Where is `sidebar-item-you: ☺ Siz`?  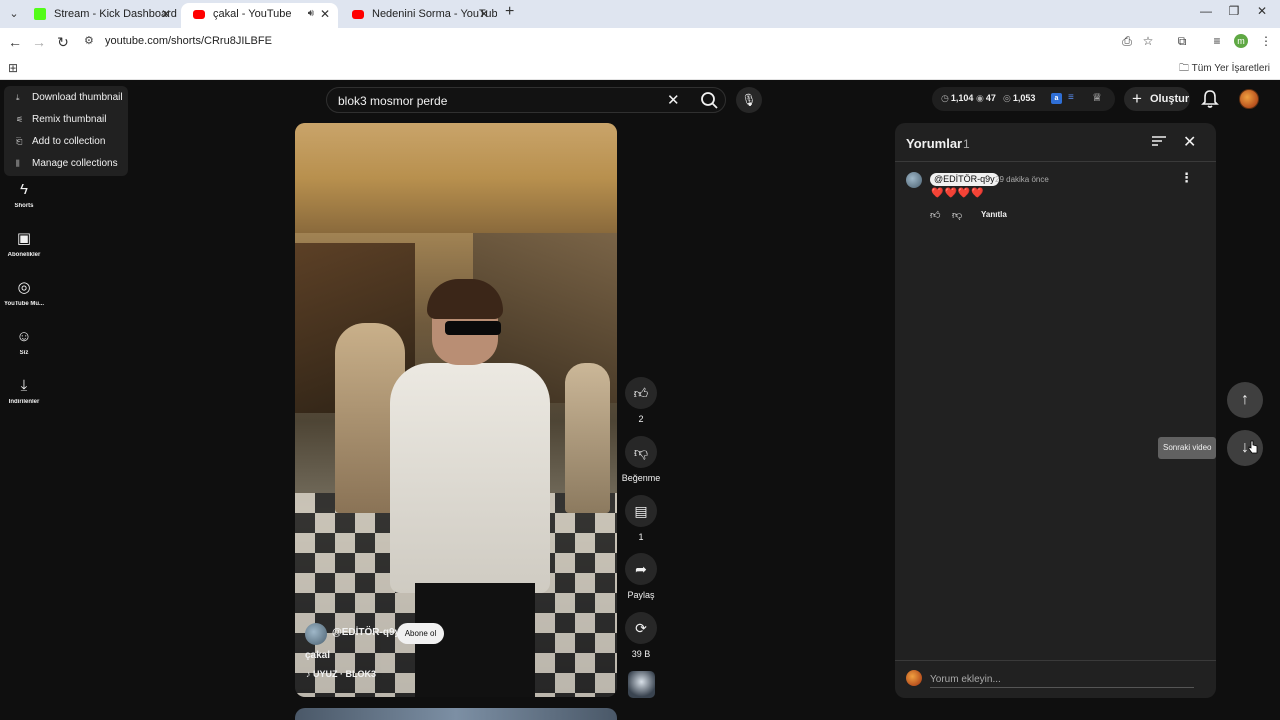
sidebar-item-you: ☺ Siz is located at coordinates (24, 341).